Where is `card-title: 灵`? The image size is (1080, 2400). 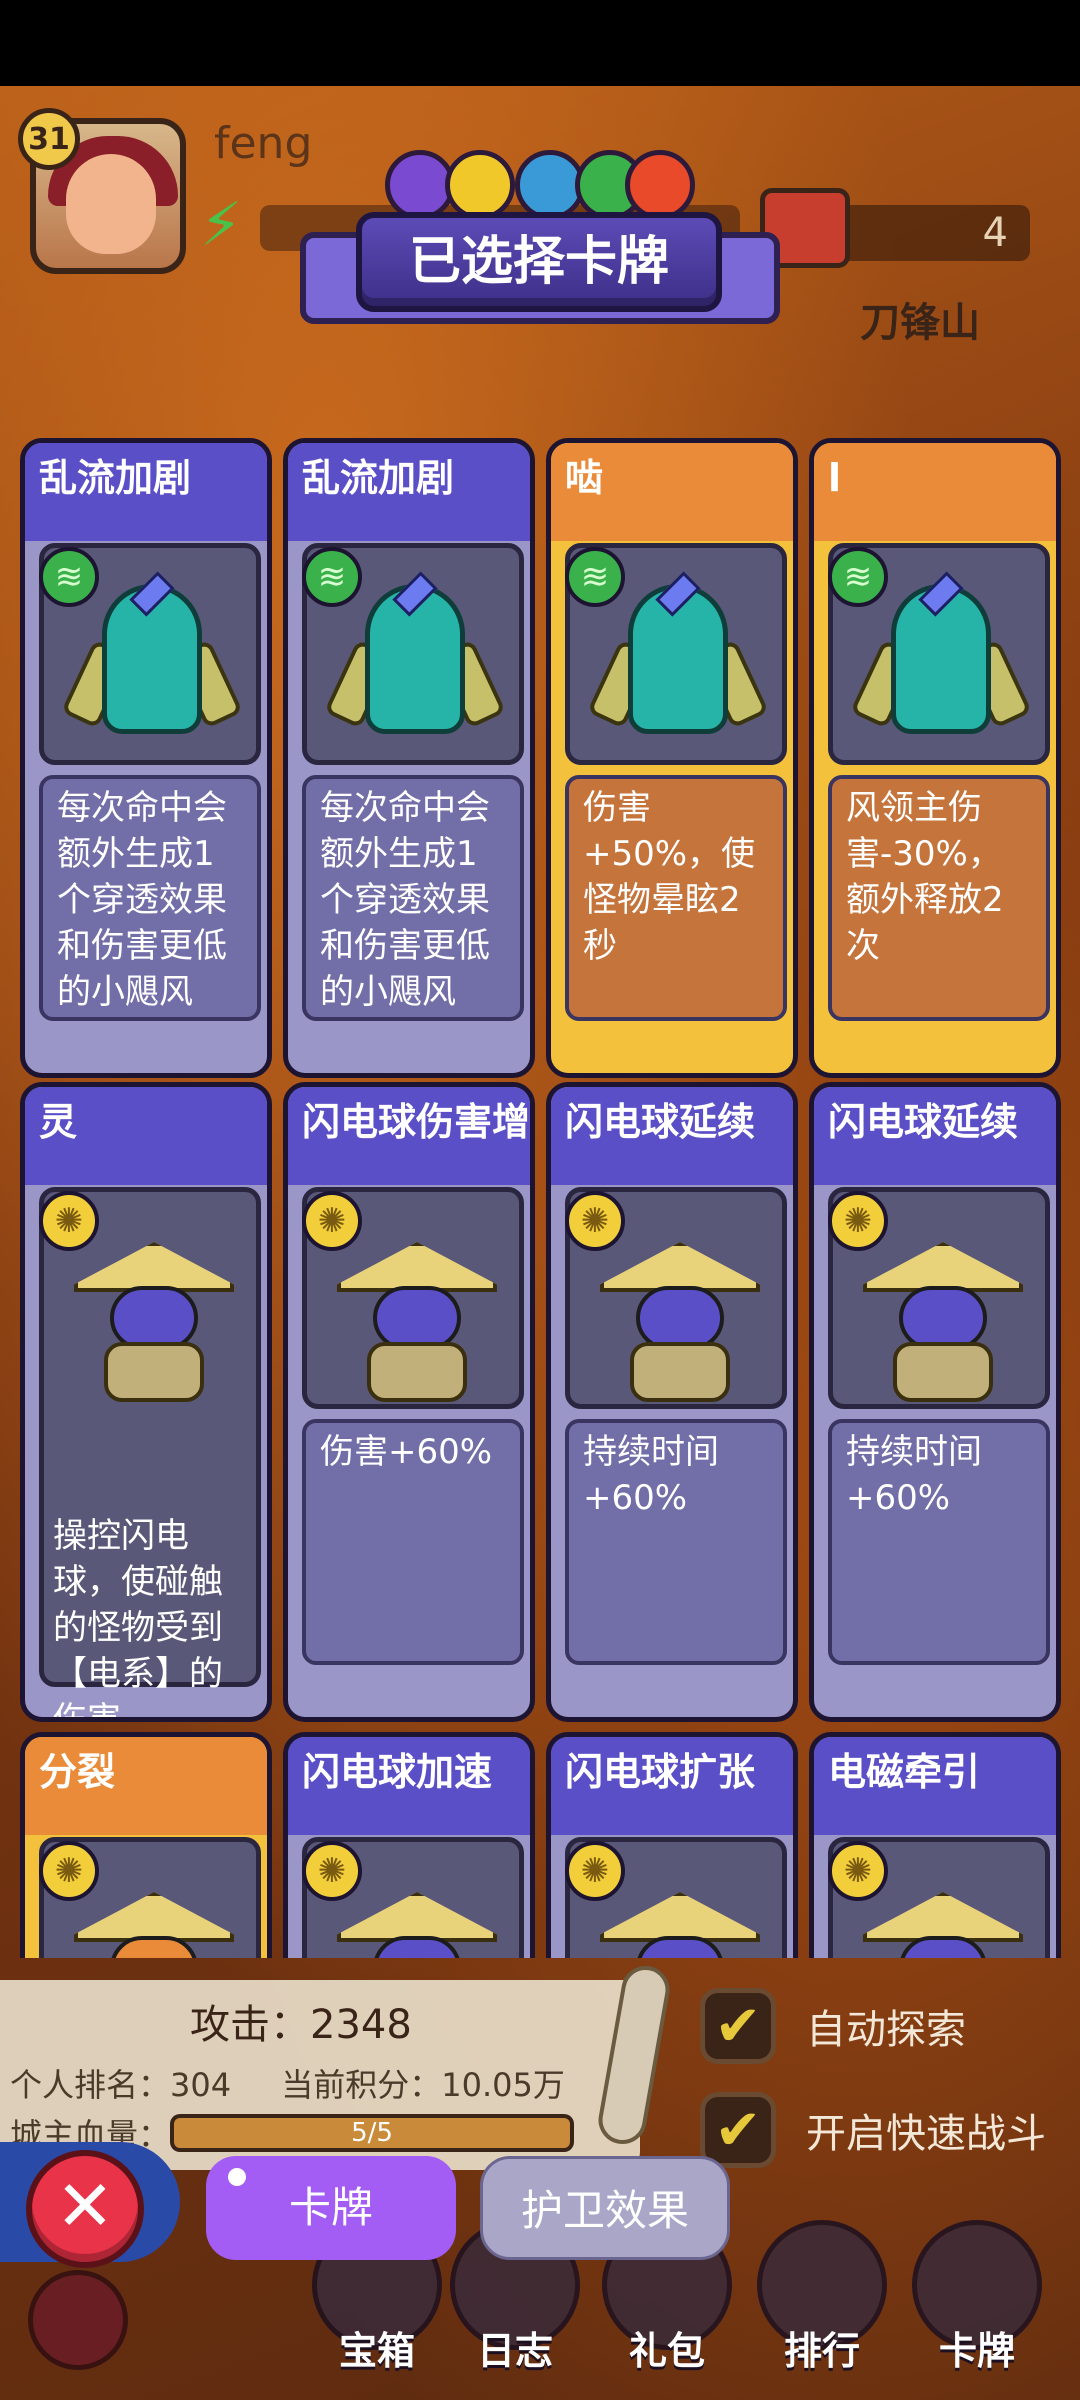
card-title: 灵 is located at coordinates (146, 1136).